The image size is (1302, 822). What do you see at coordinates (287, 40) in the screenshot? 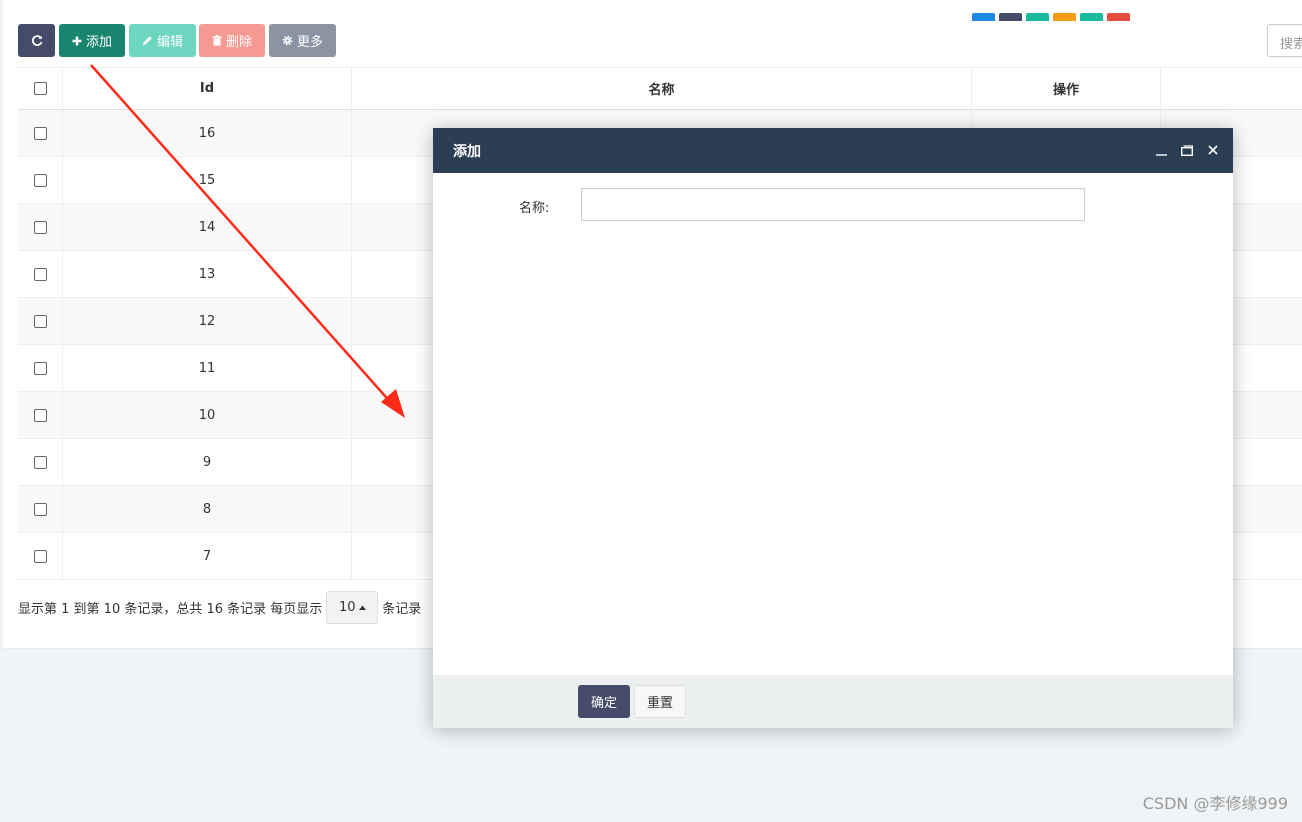
I see `gear-icon` at bounding box center [287, 40].